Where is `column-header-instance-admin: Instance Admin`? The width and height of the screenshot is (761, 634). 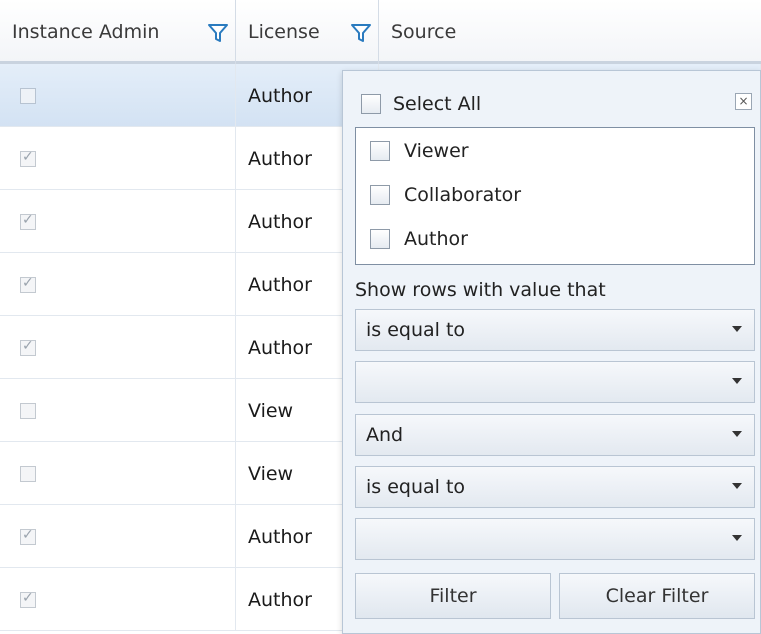
column-header-instance-admin: Instance Admin is located at coordinates (118, 32).